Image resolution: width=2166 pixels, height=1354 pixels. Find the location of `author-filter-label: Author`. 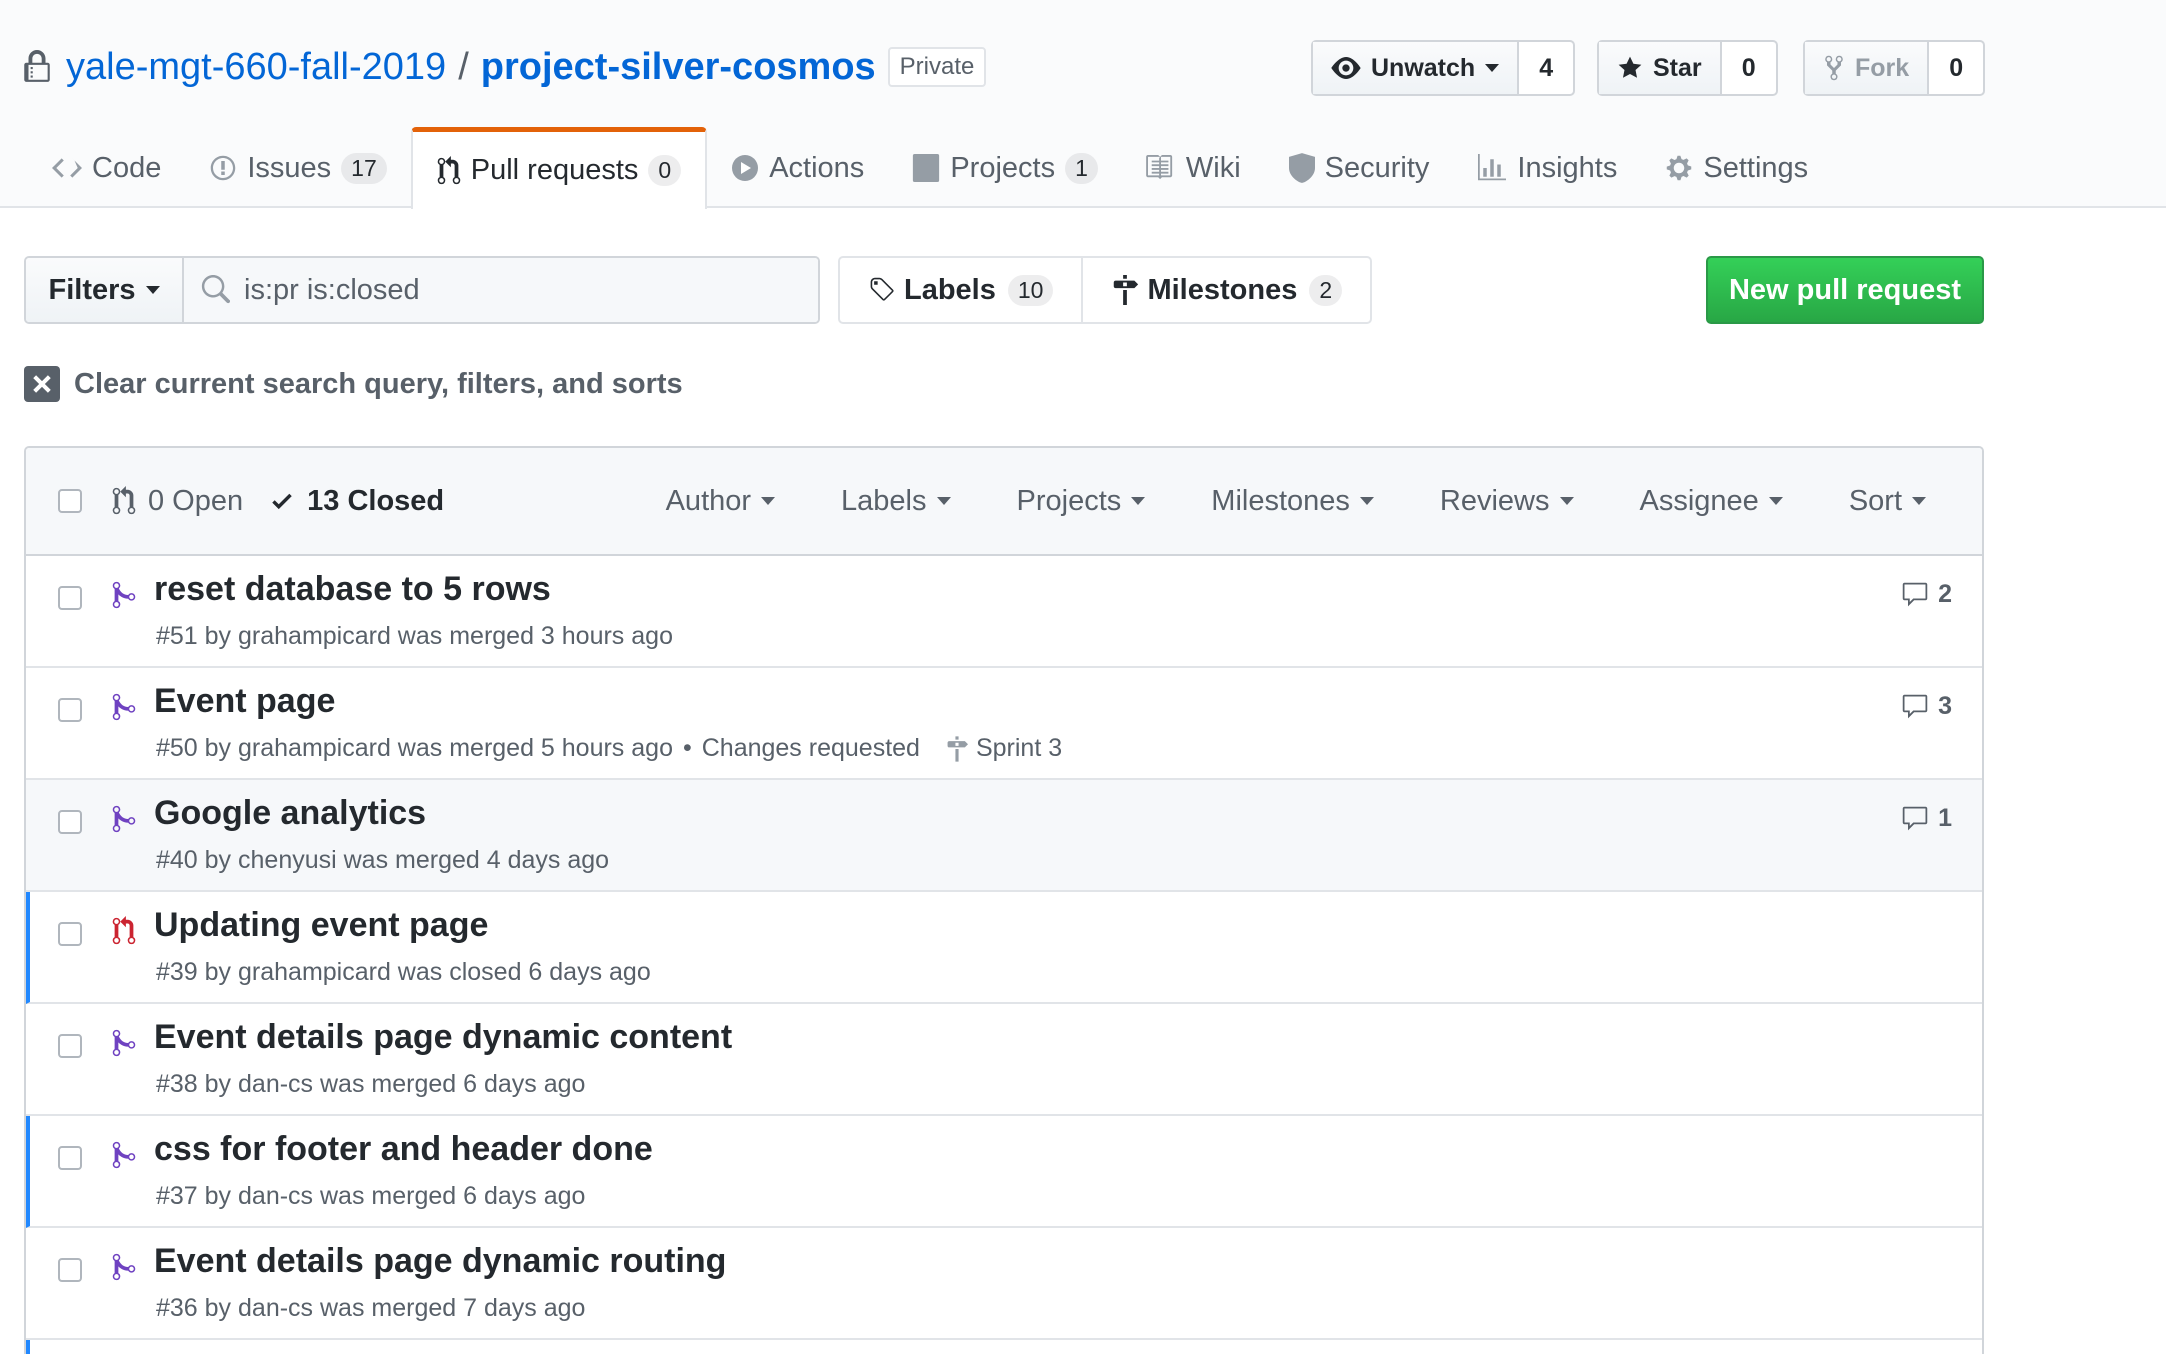

author-filter-label: Author is located at coordinates (708, 500).